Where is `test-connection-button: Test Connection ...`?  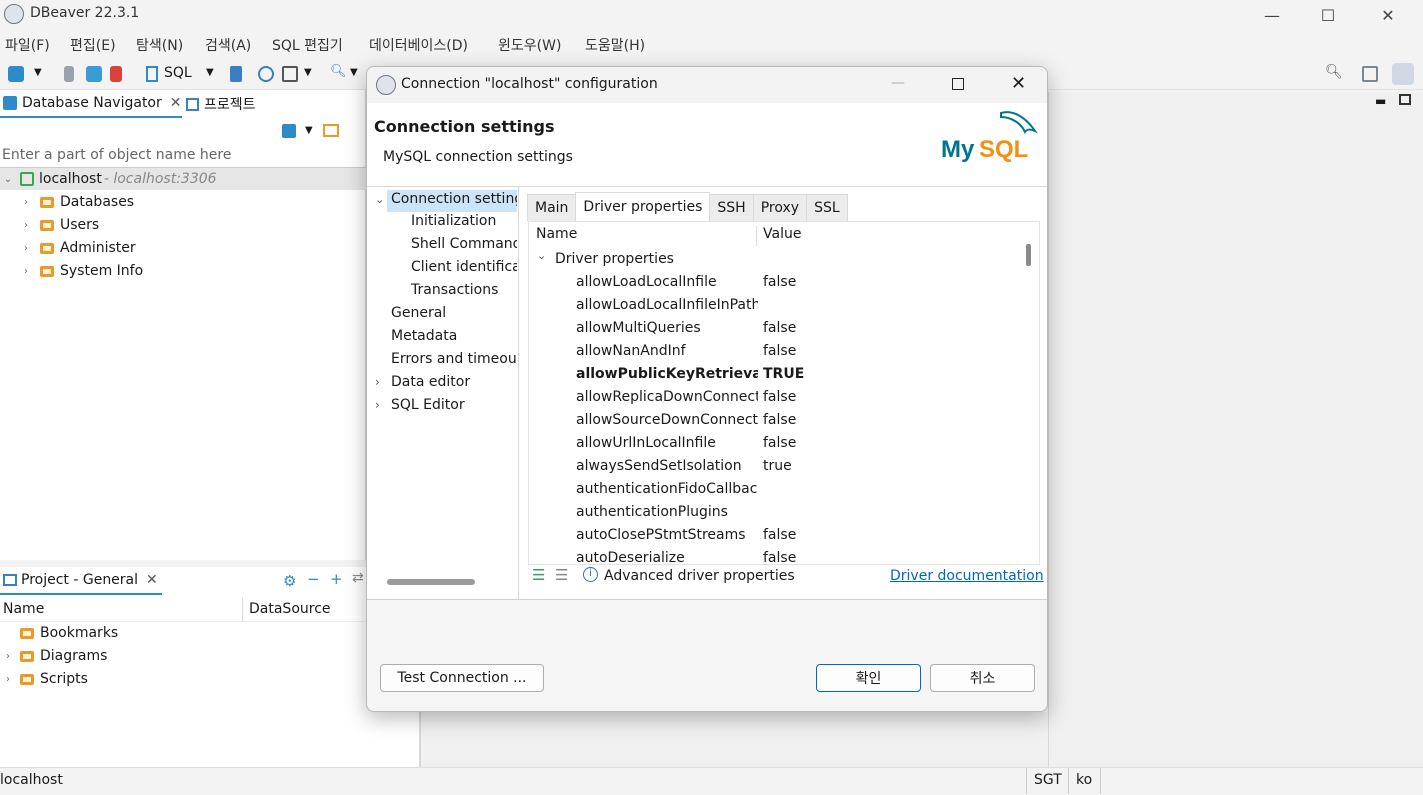
test-connection-button: Test Connection ... is located at coordinates (462, 678).